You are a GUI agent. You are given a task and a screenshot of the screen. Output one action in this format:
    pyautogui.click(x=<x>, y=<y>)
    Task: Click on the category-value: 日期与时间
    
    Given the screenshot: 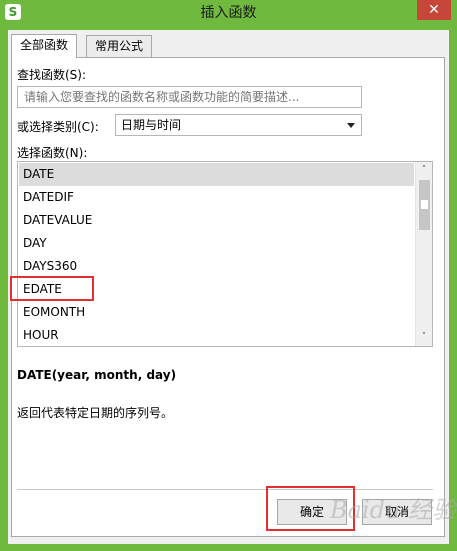 What is the action you would take?
    pyautogui.click(x=151, y=125)
    